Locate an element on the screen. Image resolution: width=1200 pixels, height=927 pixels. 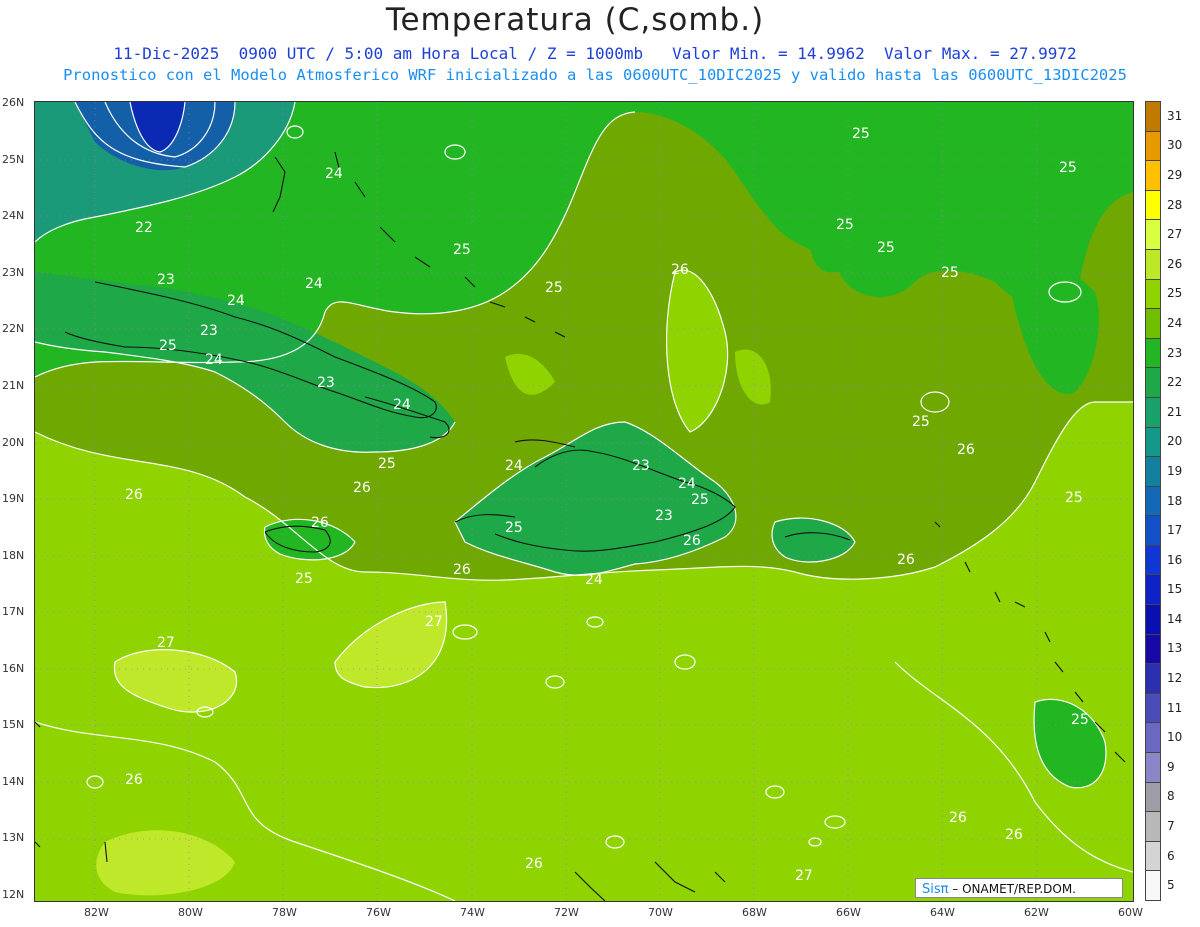
colorbar-label: 18 is located at coordinates (1175, 500).